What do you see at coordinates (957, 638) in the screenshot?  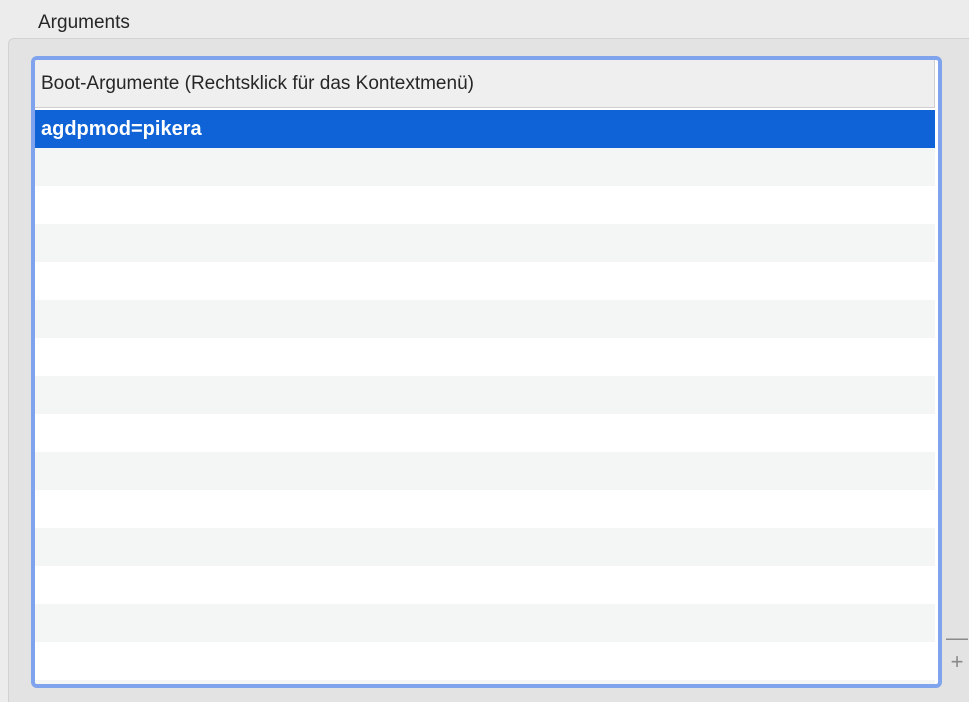 I see `remove-row-button: —` at bounding box center [957, 638].